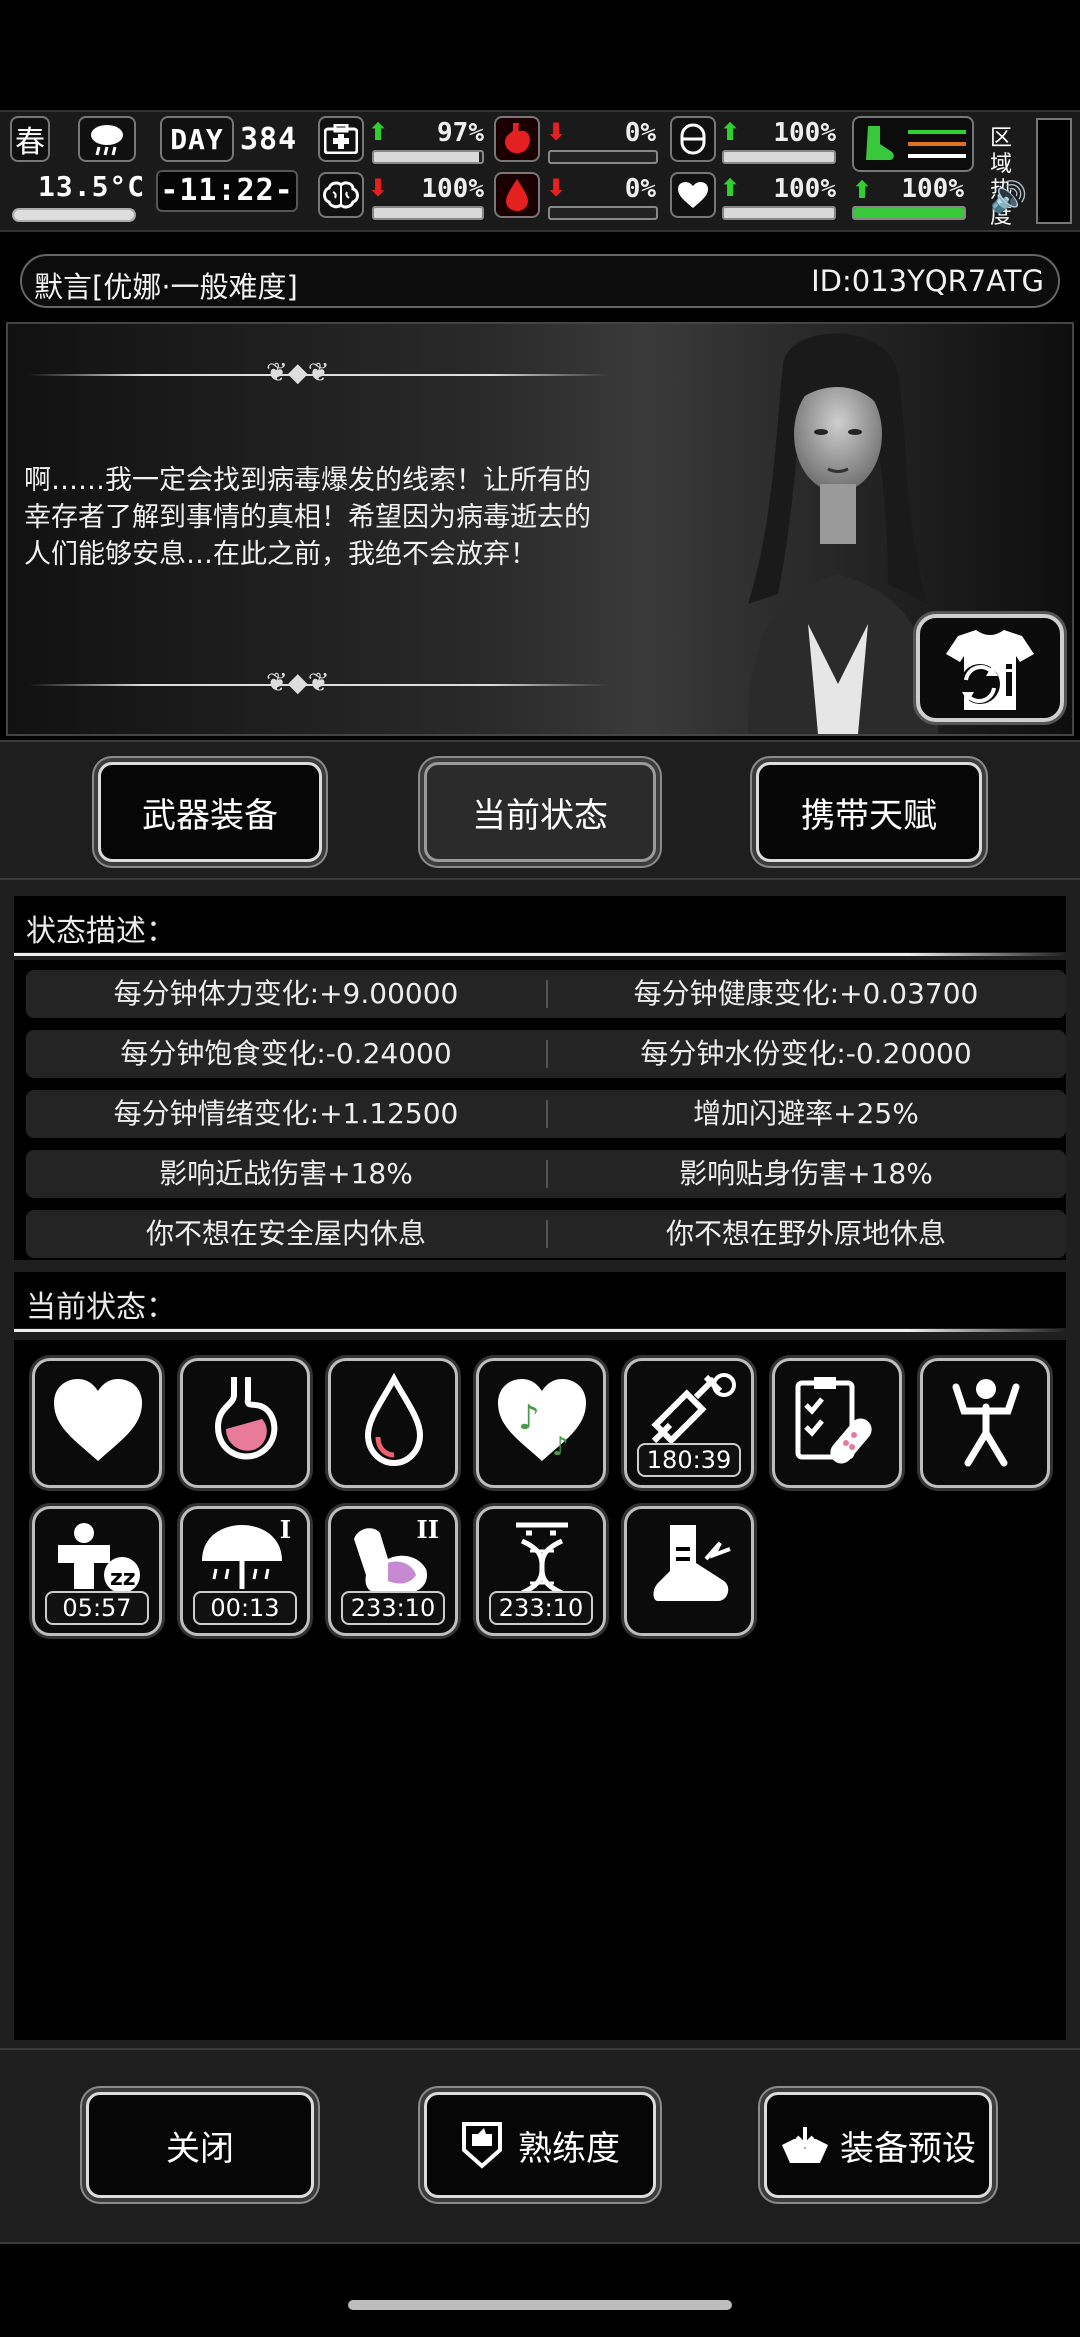 The height and width of the screenshot is (2337, 1080). What do you see at coordinates (806, 1053) in the screenshot?
I see `description-item: 每分钟水份变化:-0.20000` at bounding box center [806, 1053].